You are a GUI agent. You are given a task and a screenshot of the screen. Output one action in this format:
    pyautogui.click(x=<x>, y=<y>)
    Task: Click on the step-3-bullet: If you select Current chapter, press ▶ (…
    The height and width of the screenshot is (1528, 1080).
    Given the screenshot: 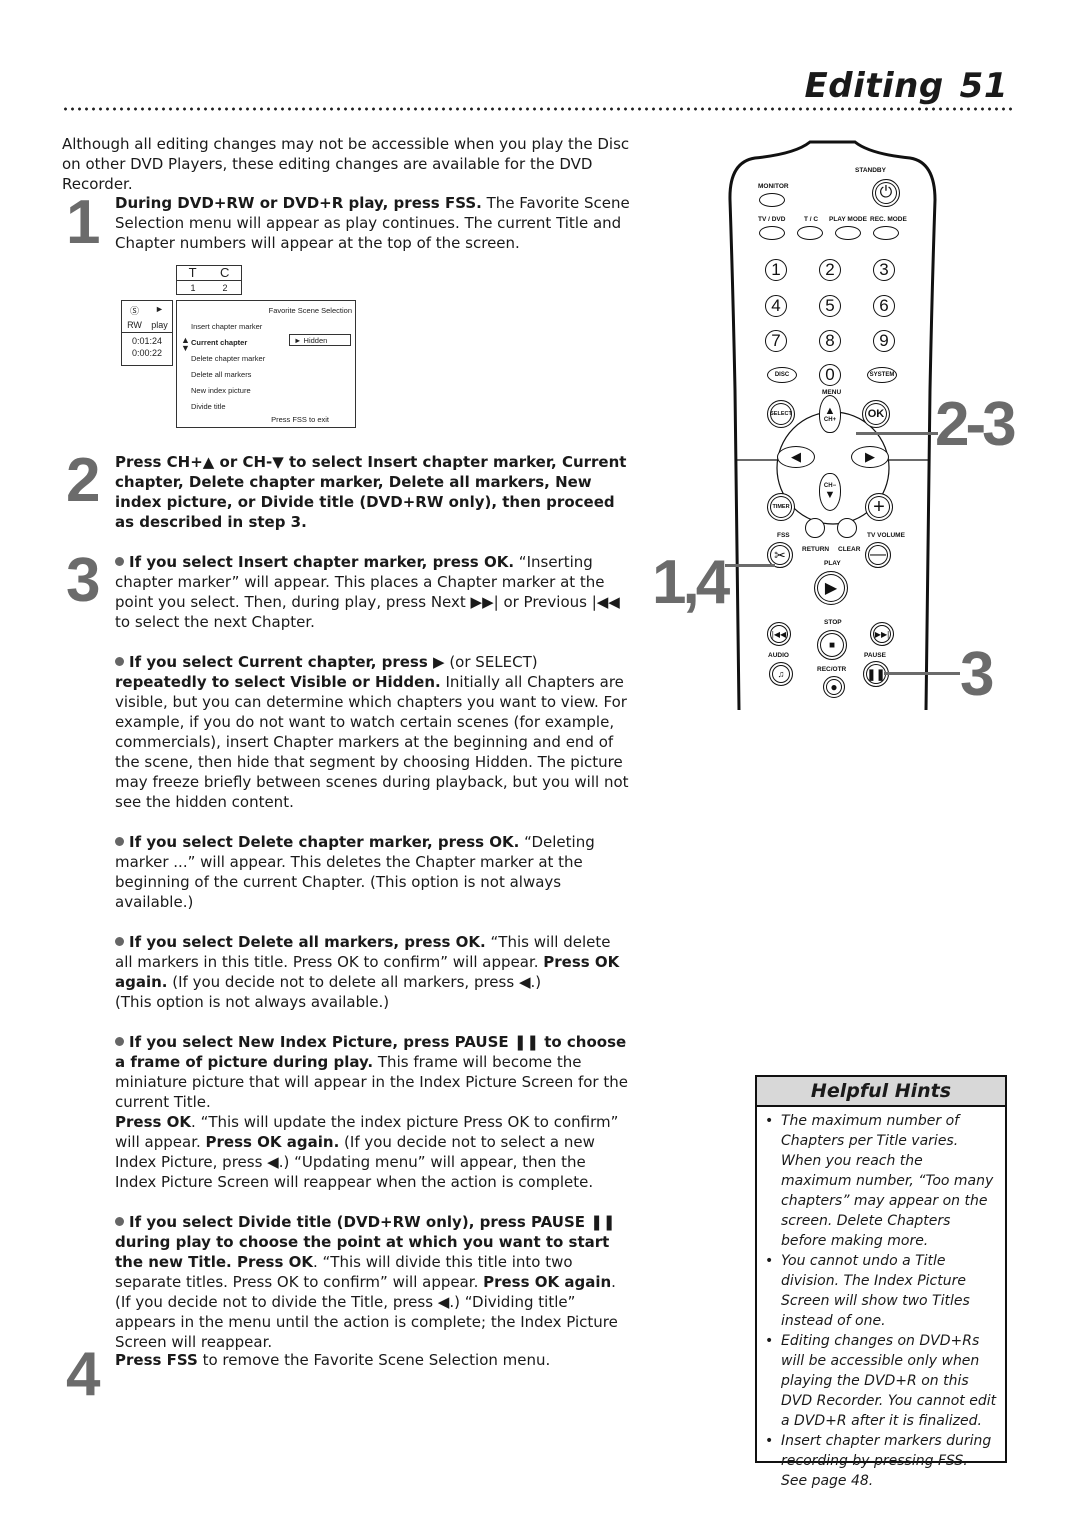 What is the action you would take?
    pyautogui.click(x=372, y=732)
    